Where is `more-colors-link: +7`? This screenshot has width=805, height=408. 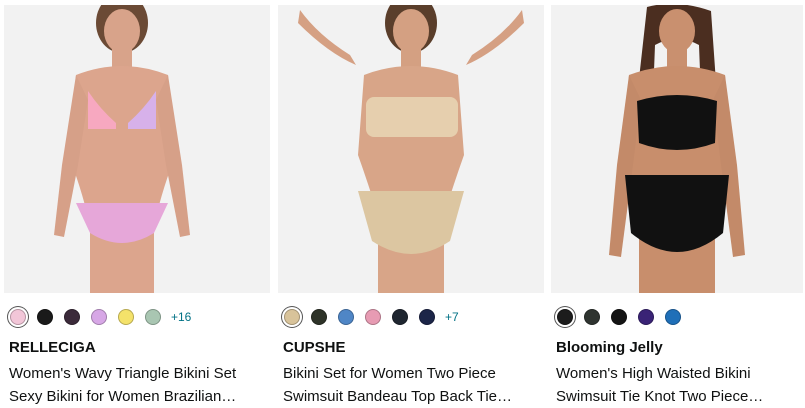
more-colors-link: +7 is located at coordinates (452, 317).